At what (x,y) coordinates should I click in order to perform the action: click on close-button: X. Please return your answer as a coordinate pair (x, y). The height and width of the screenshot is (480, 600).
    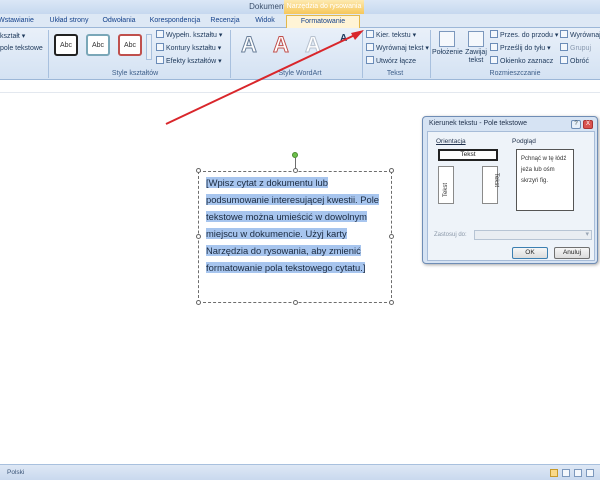
    Looking at the image, I should click on (588, 124).